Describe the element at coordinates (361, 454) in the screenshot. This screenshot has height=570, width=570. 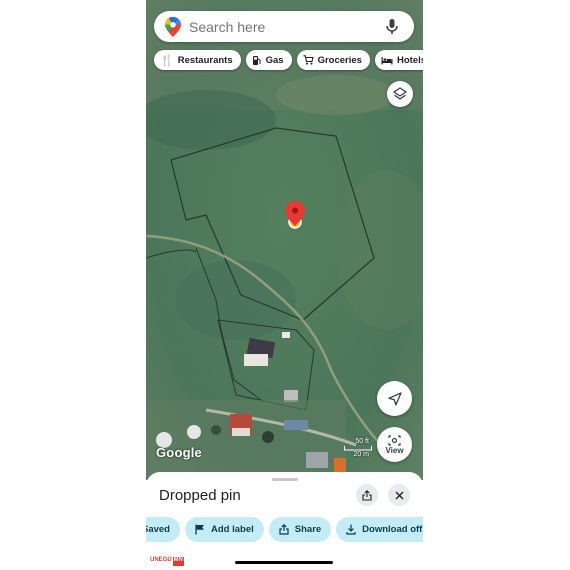
I see `scale-meters-label: 20 m` at that location.